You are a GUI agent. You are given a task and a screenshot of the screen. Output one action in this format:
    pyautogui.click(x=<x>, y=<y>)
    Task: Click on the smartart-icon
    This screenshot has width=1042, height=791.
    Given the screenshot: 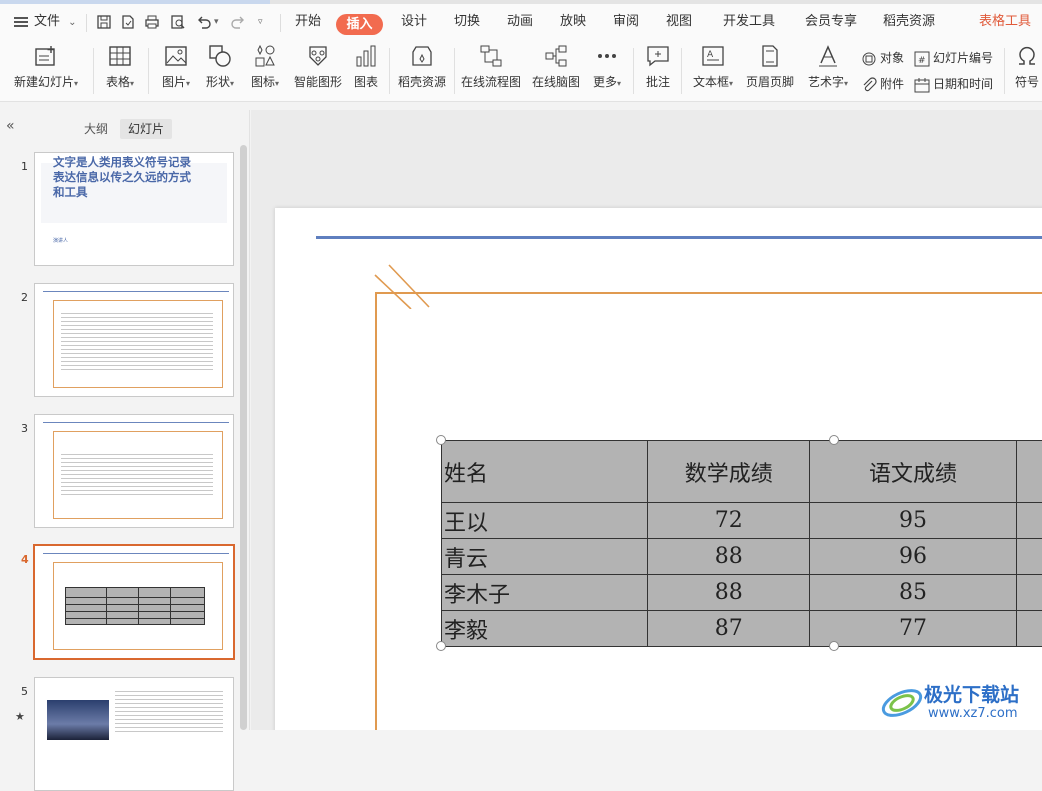 What is the action you would take?
    pyautogui.click(x=318, y=56)
    